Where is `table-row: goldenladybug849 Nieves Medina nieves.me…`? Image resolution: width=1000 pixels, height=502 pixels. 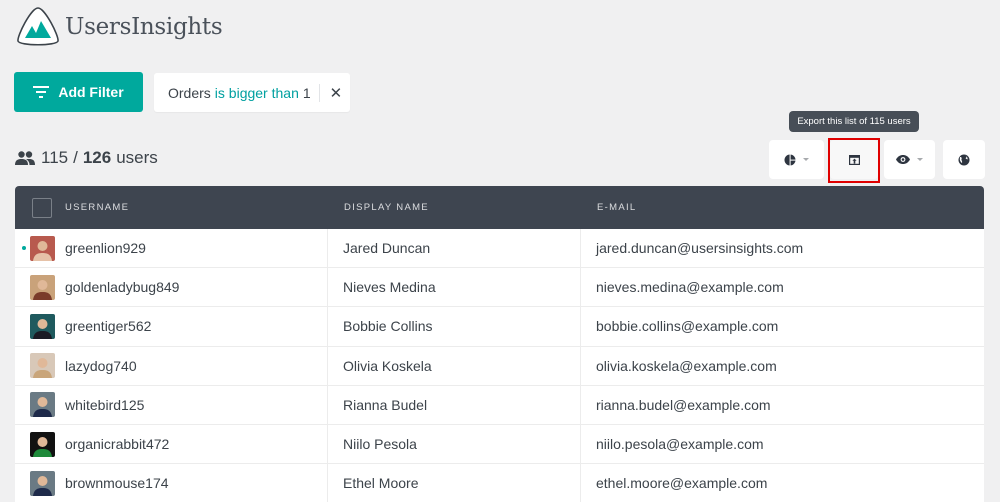 table-row: goldenladybug849 Nieves Medina nieves.me… is located at coordinates (499, 288).